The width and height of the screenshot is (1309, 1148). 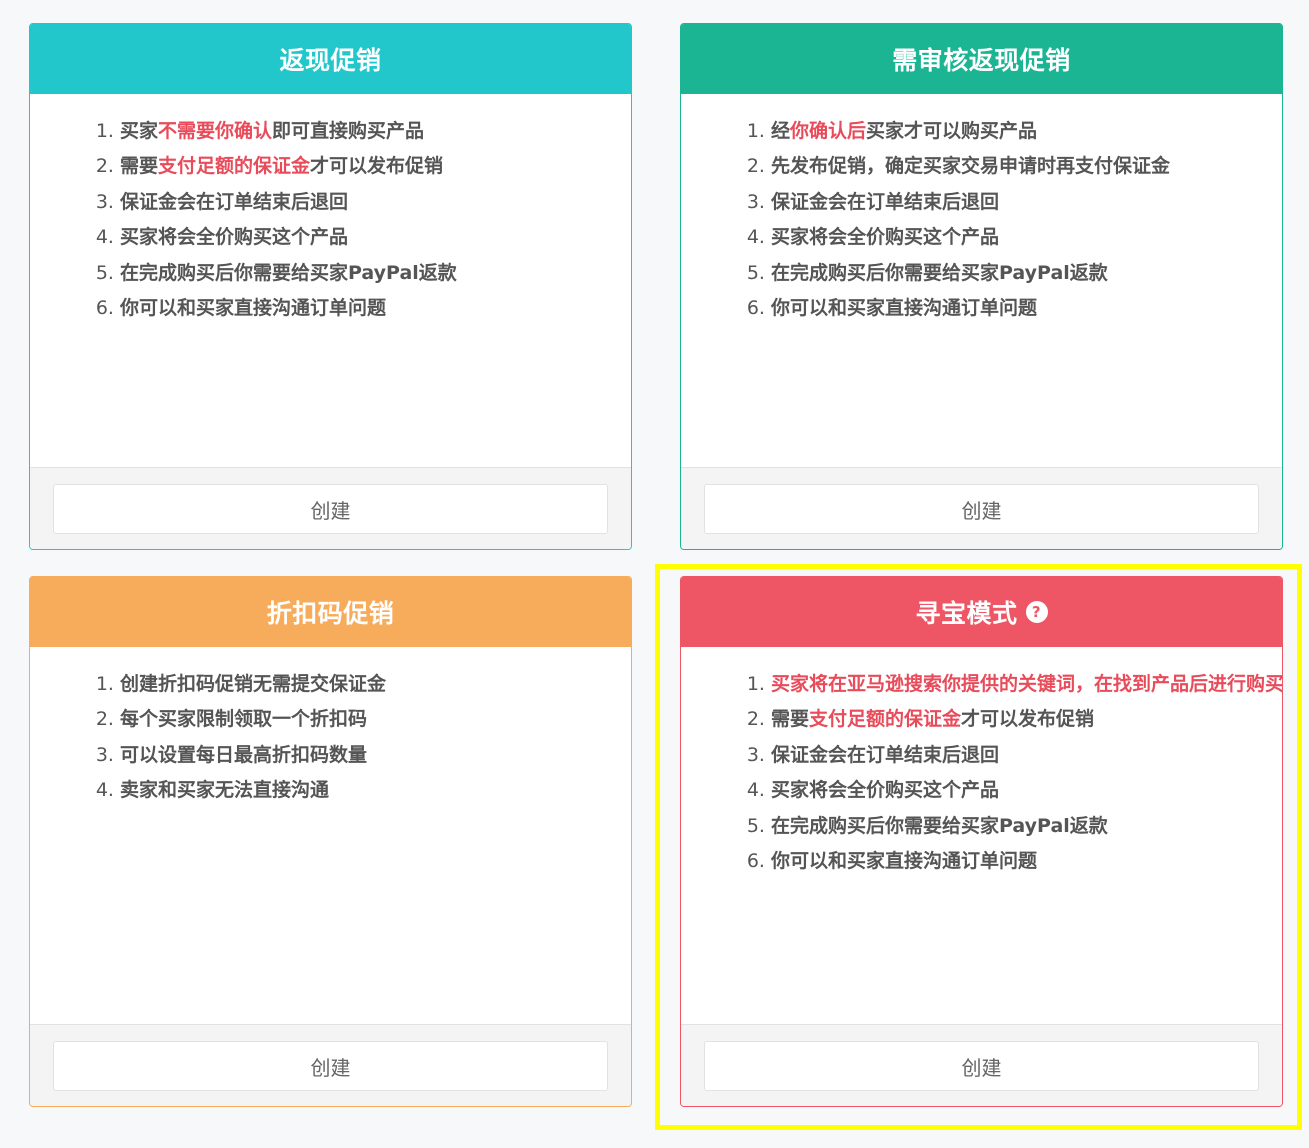 I want to click on card-header: 折扣码促销, so click(x=330, y=612).